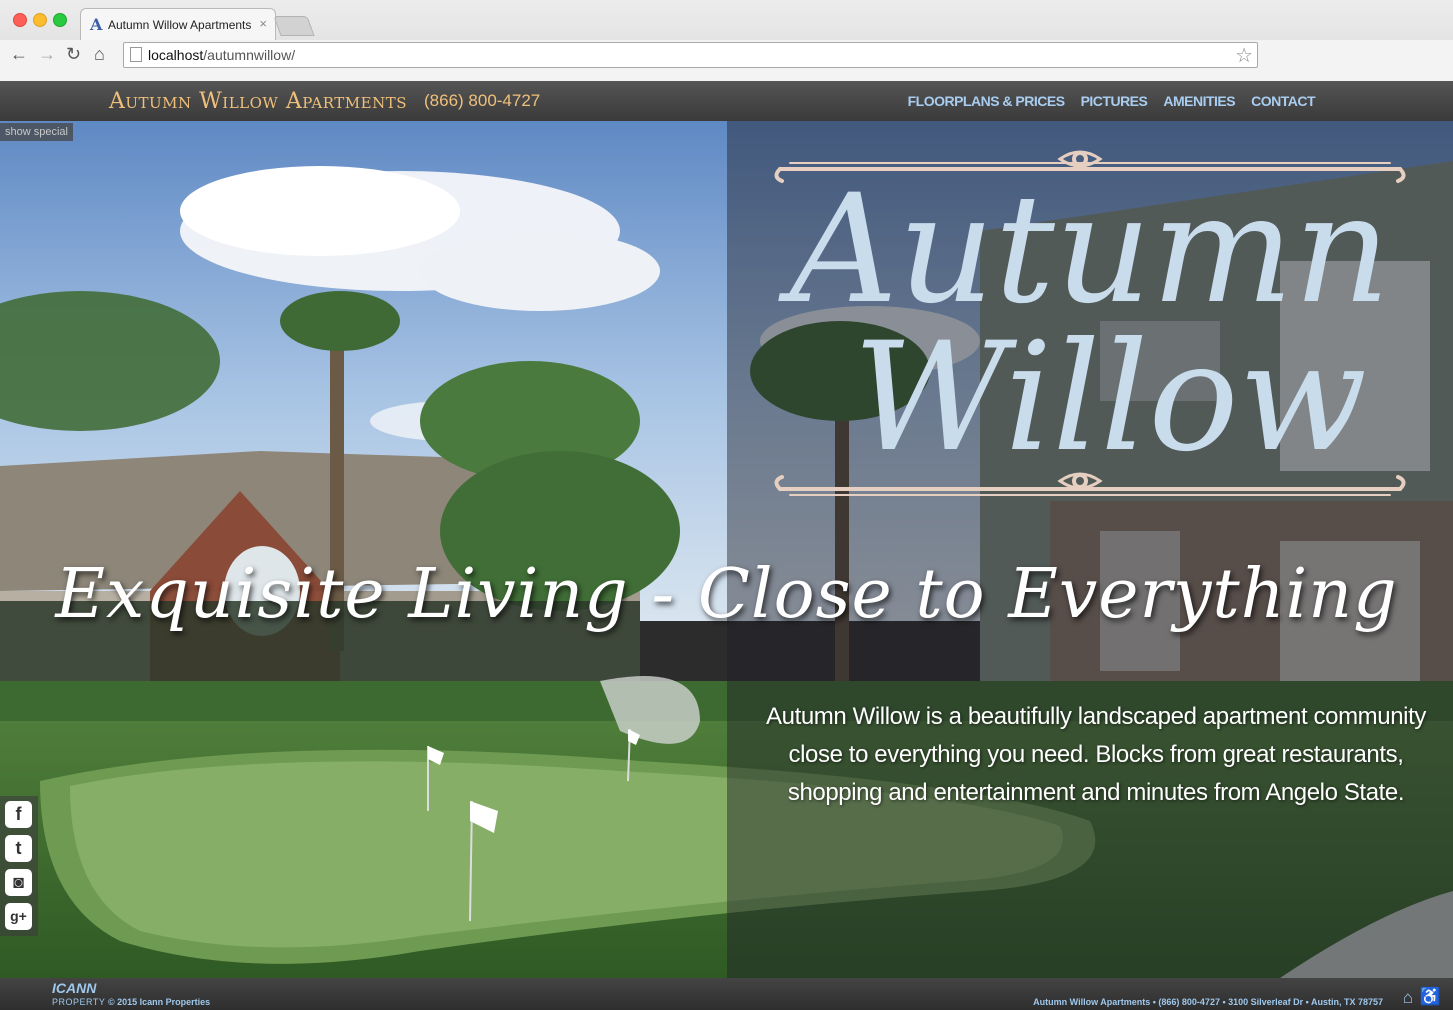 The image size is (1453, 1010). I want to click on facebook-icon: f, so click(18, 814).